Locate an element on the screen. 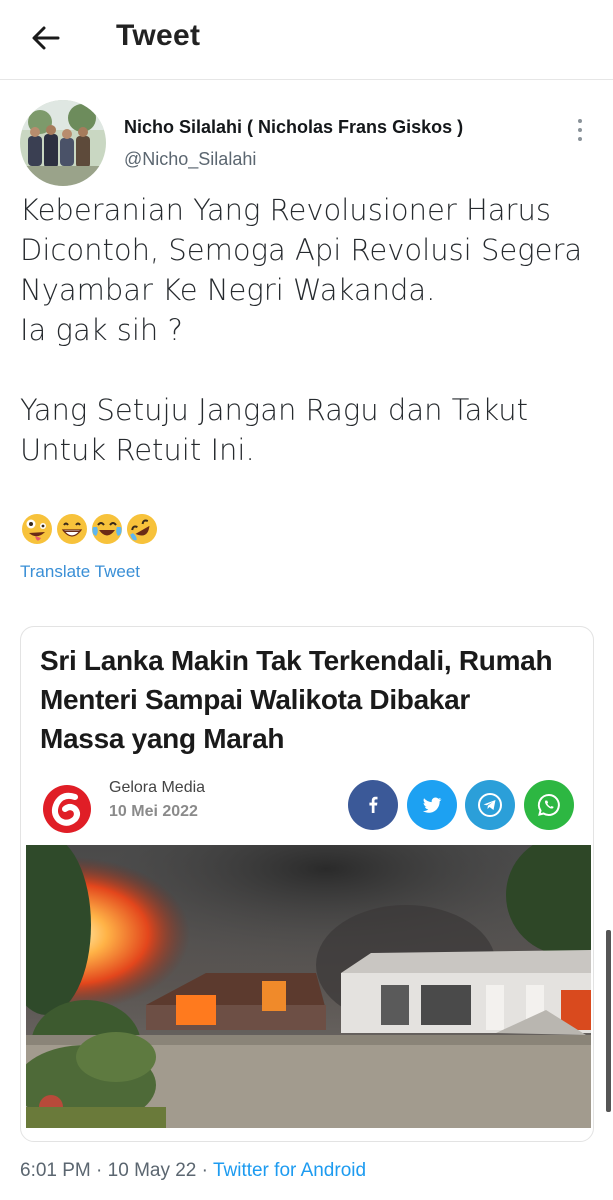 The width and height of the screenshot is (613, 1200). translate-tweet-link: Translate Tweet is located at coordinates (80, 572).